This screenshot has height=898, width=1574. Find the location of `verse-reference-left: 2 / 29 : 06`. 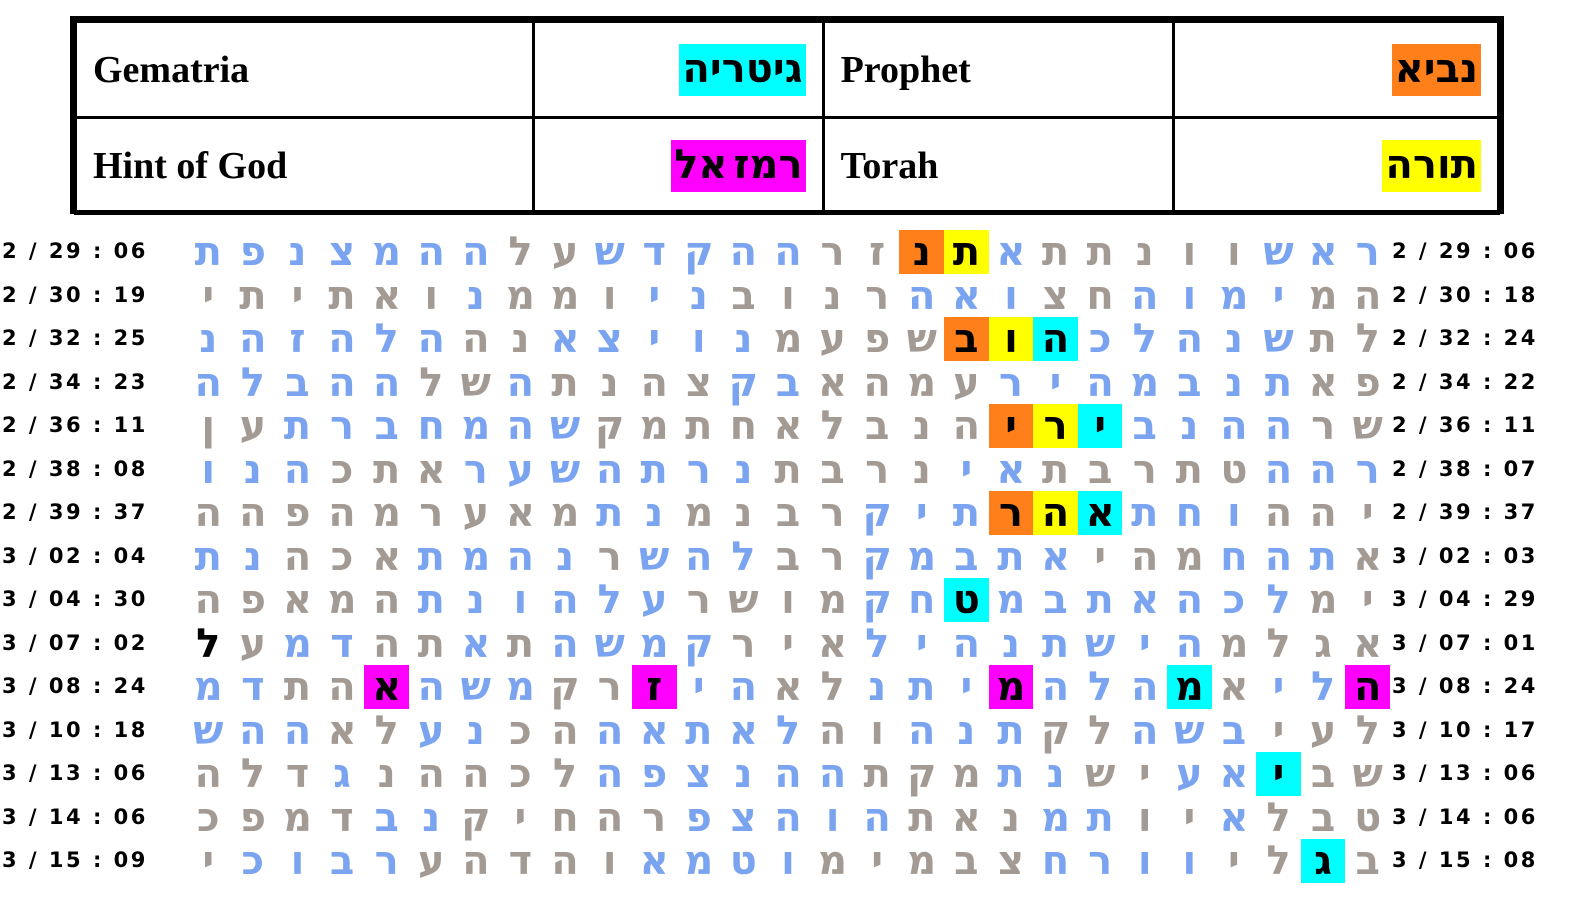

verse-reference-left: 2 / 29 : 06 is located at coordinates (75, 251).